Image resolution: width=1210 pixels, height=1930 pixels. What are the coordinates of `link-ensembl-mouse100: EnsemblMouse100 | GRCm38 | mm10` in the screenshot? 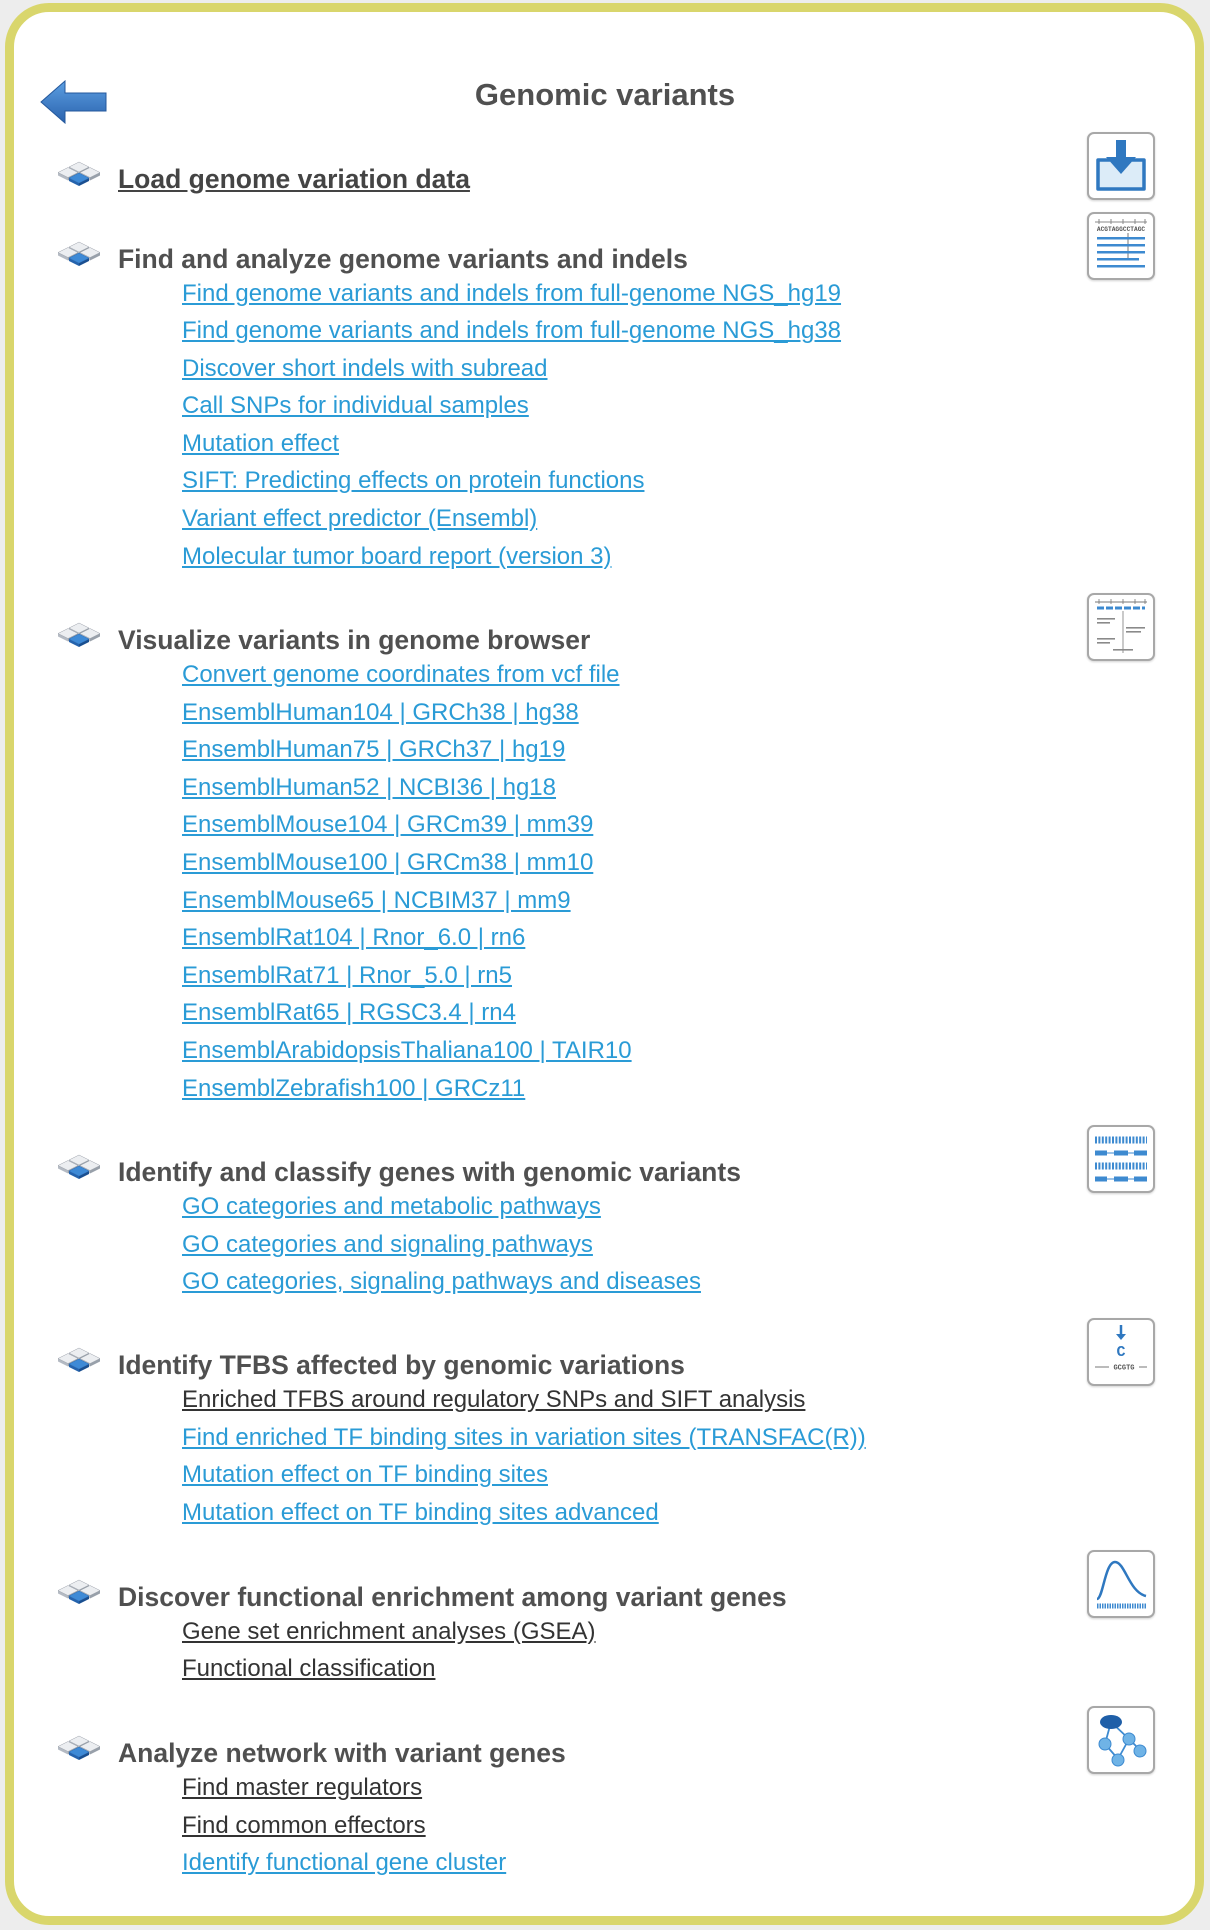 It's located at (387, 863).